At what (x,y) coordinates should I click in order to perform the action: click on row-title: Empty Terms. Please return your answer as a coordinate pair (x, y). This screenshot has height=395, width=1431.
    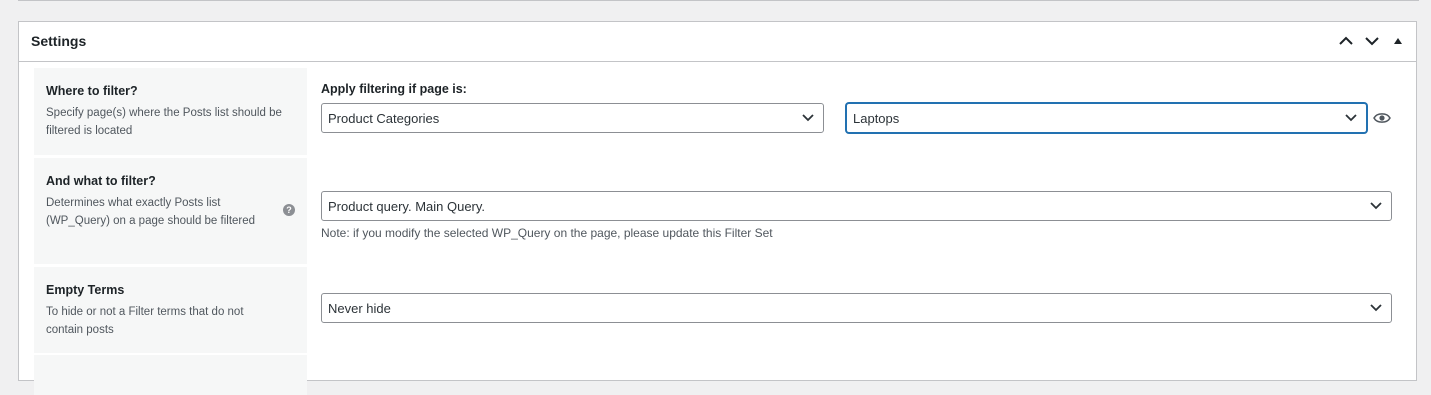
    Looking at the image, I should click on (85, 290).